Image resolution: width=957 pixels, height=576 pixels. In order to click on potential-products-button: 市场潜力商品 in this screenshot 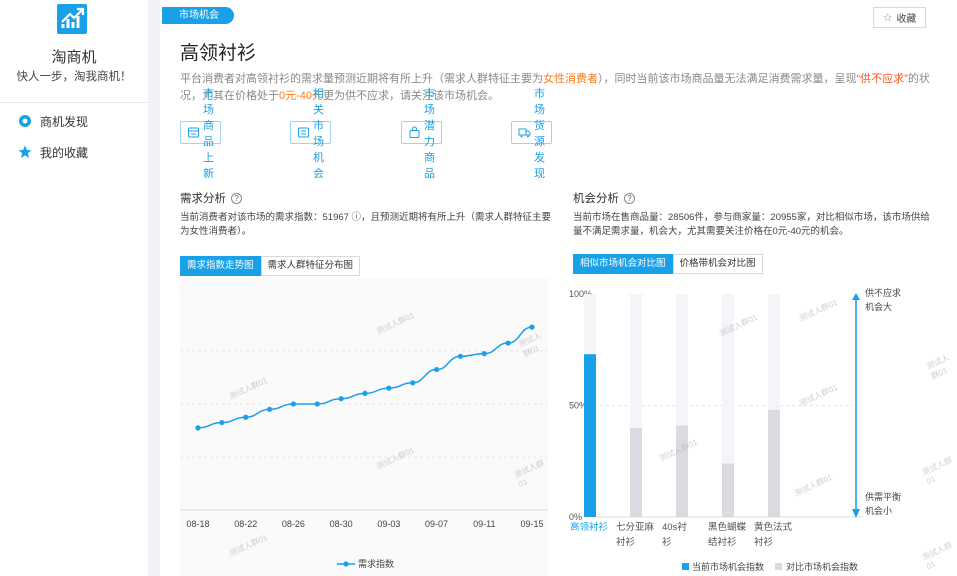, I will do `click(421, 134)`.